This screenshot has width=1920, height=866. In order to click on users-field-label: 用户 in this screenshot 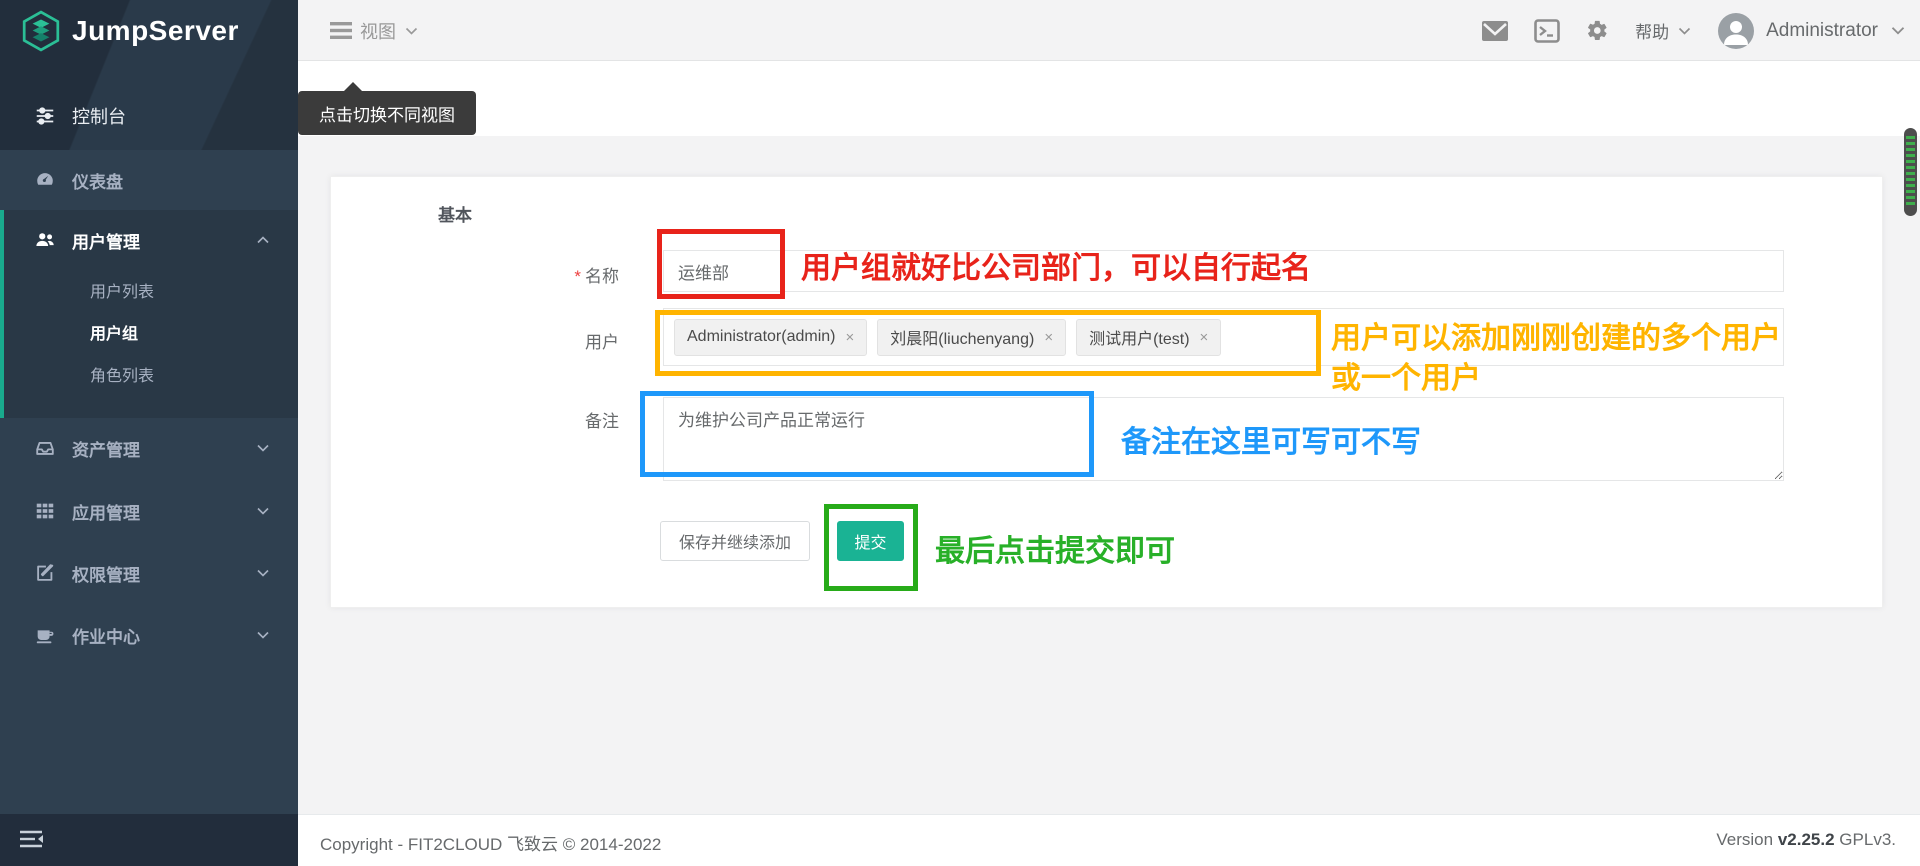, I will do `click(602, 342)`.